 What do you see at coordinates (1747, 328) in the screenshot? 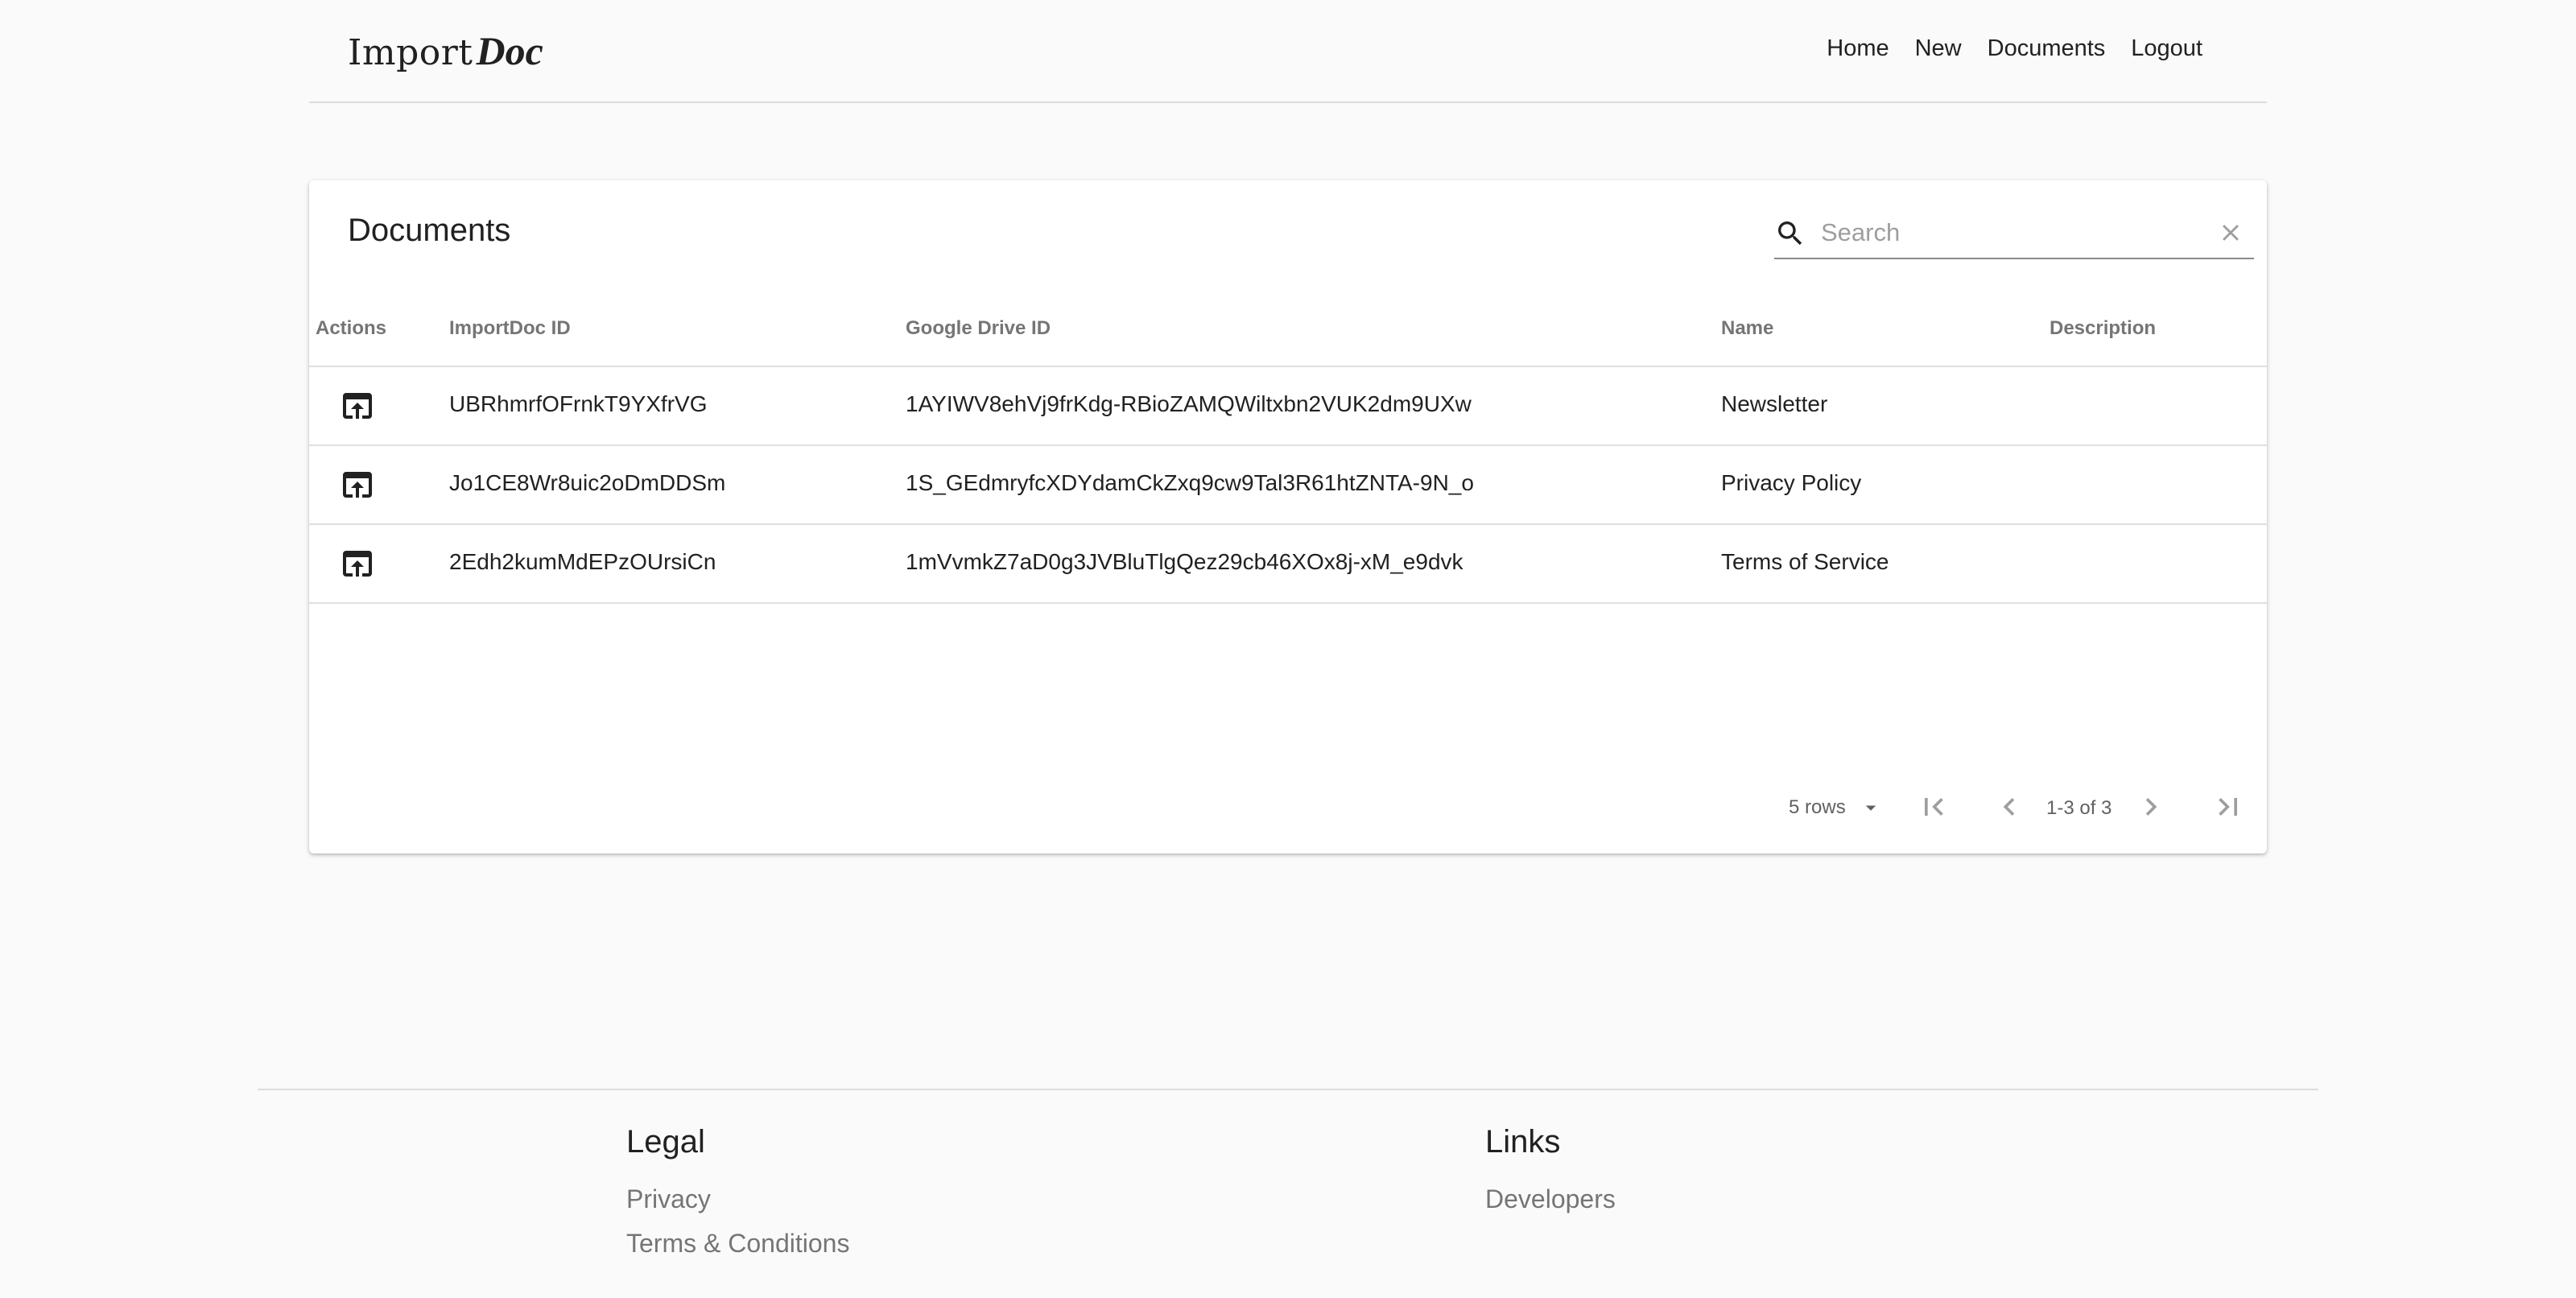
I see `column-header-name: Name` at bounding box center [1747, 328].